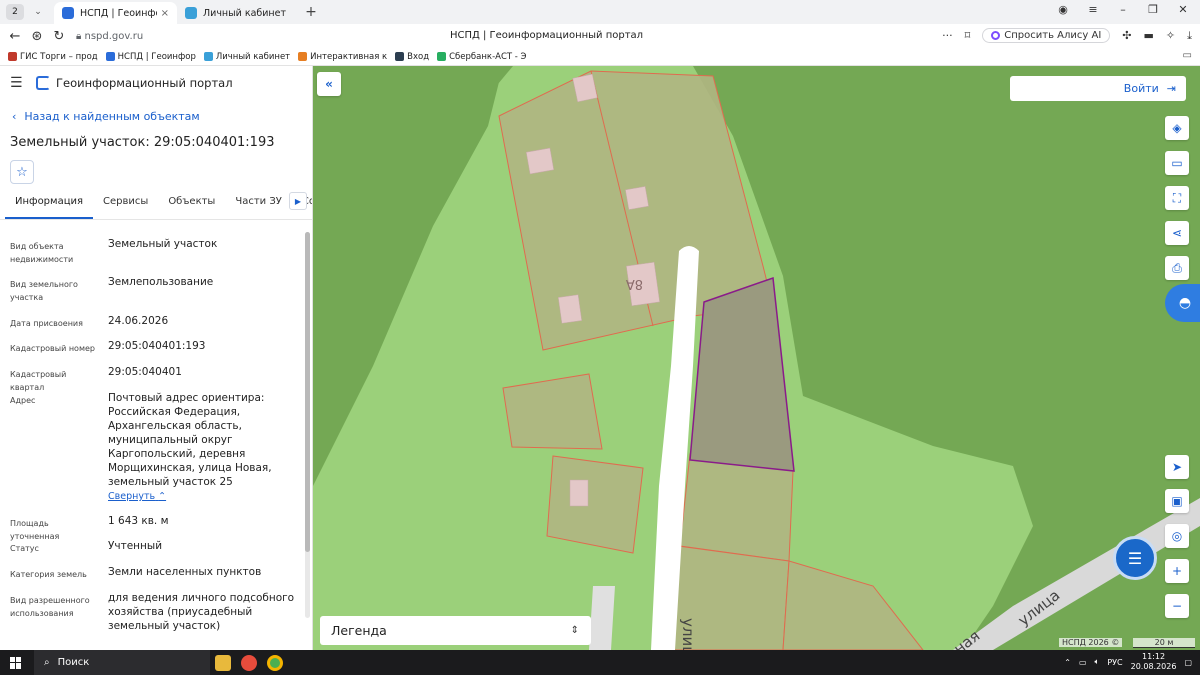  I want to click on bookmark-label: Личный кабинет, so click(253, 56).